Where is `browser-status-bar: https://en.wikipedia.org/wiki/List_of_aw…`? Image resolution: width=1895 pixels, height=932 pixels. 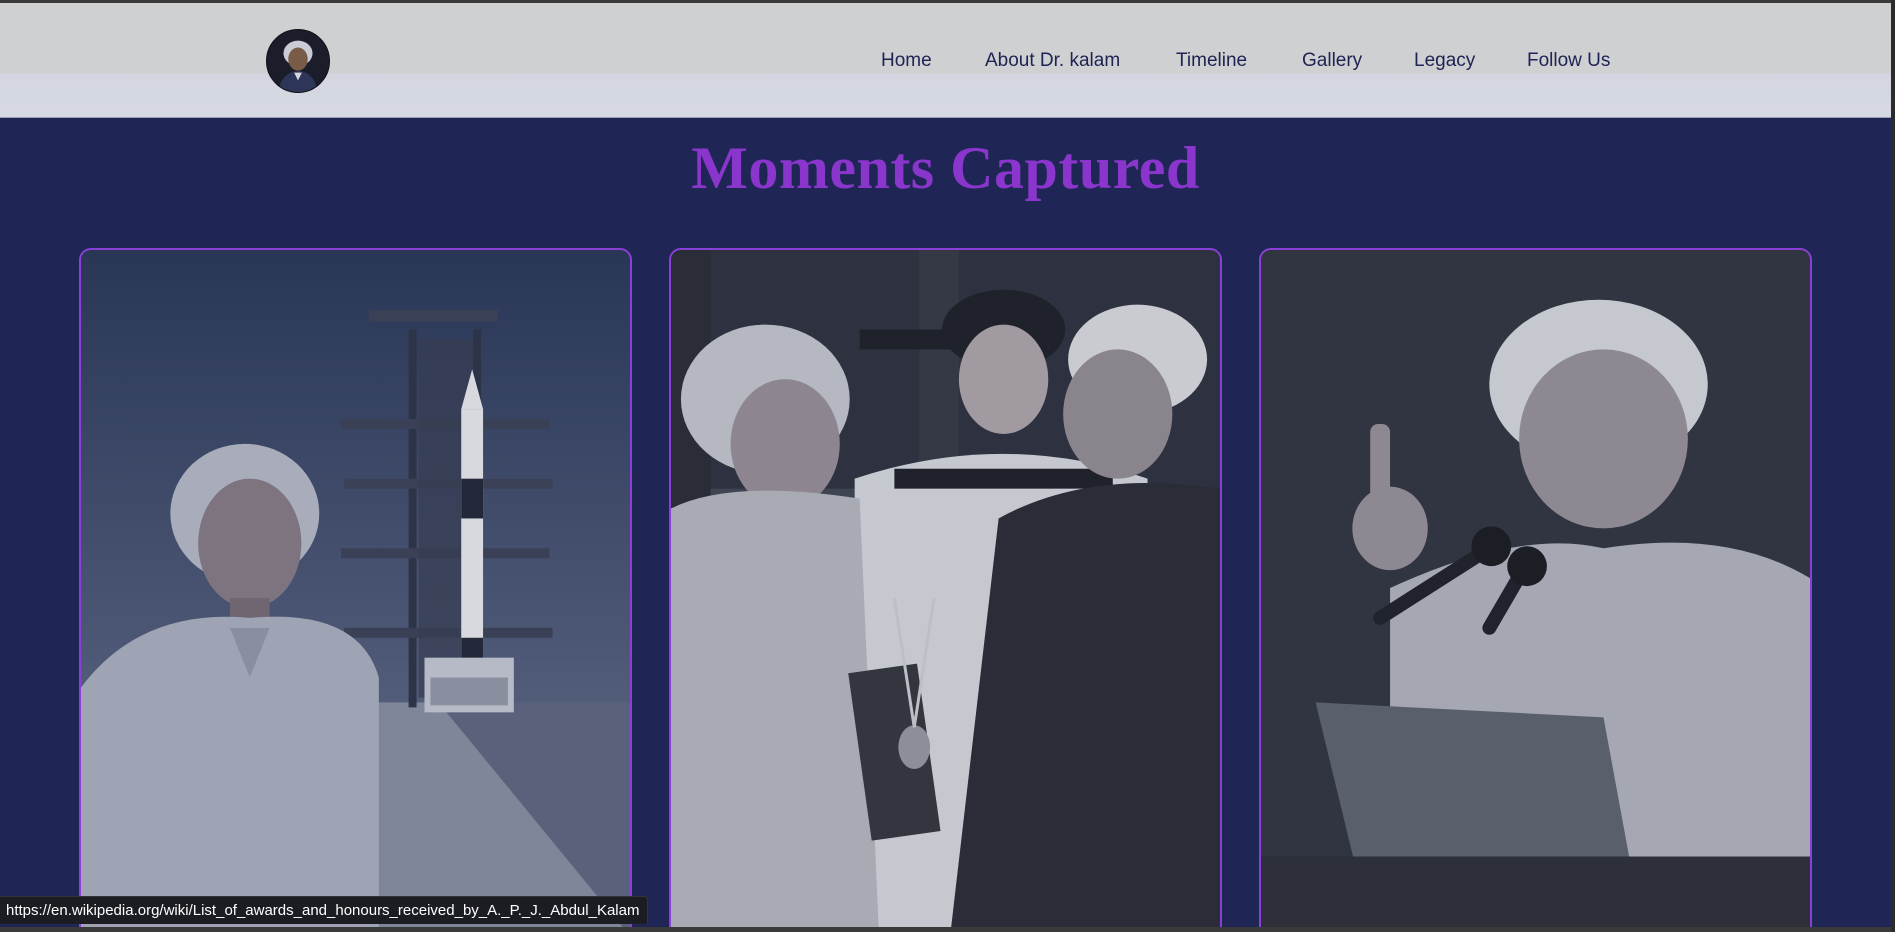 browser-status-bar: https://en.wikipedia.org/wiki/List_of_aw… is located at coordinates (324, 910).